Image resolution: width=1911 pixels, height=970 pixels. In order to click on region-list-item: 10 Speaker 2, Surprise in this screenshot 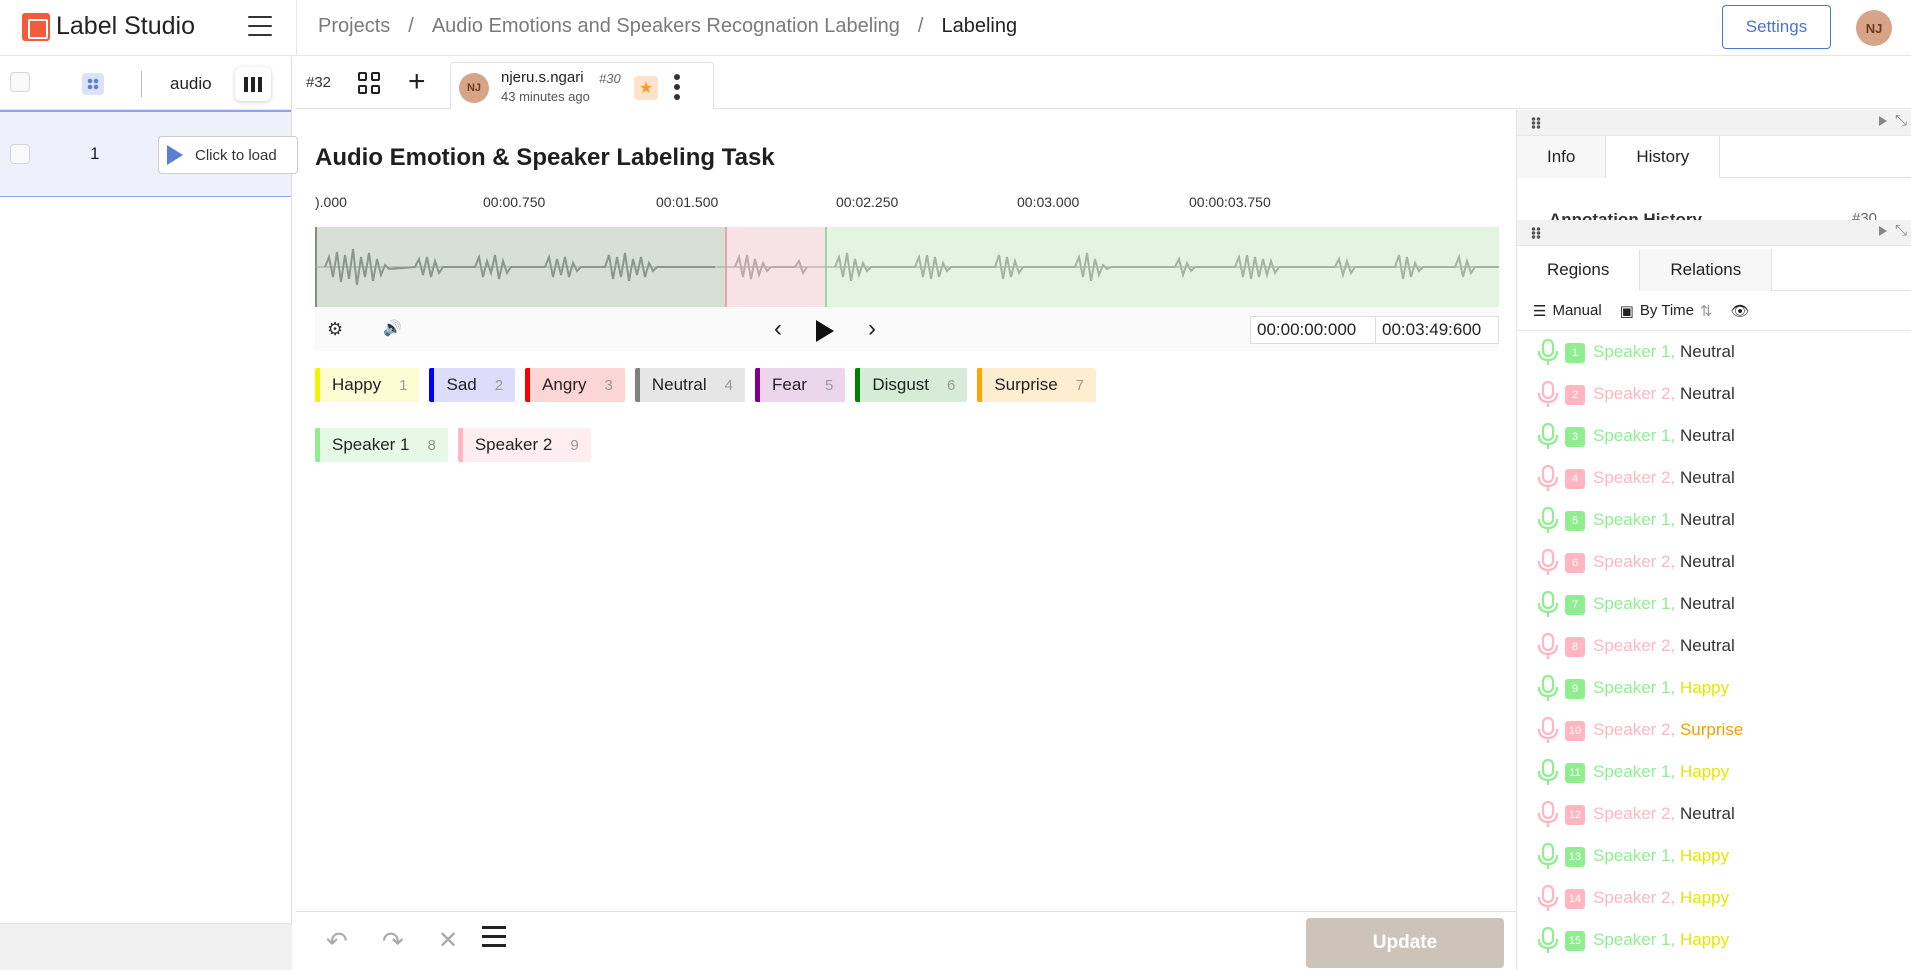, I will do `click(1714, 730)`.